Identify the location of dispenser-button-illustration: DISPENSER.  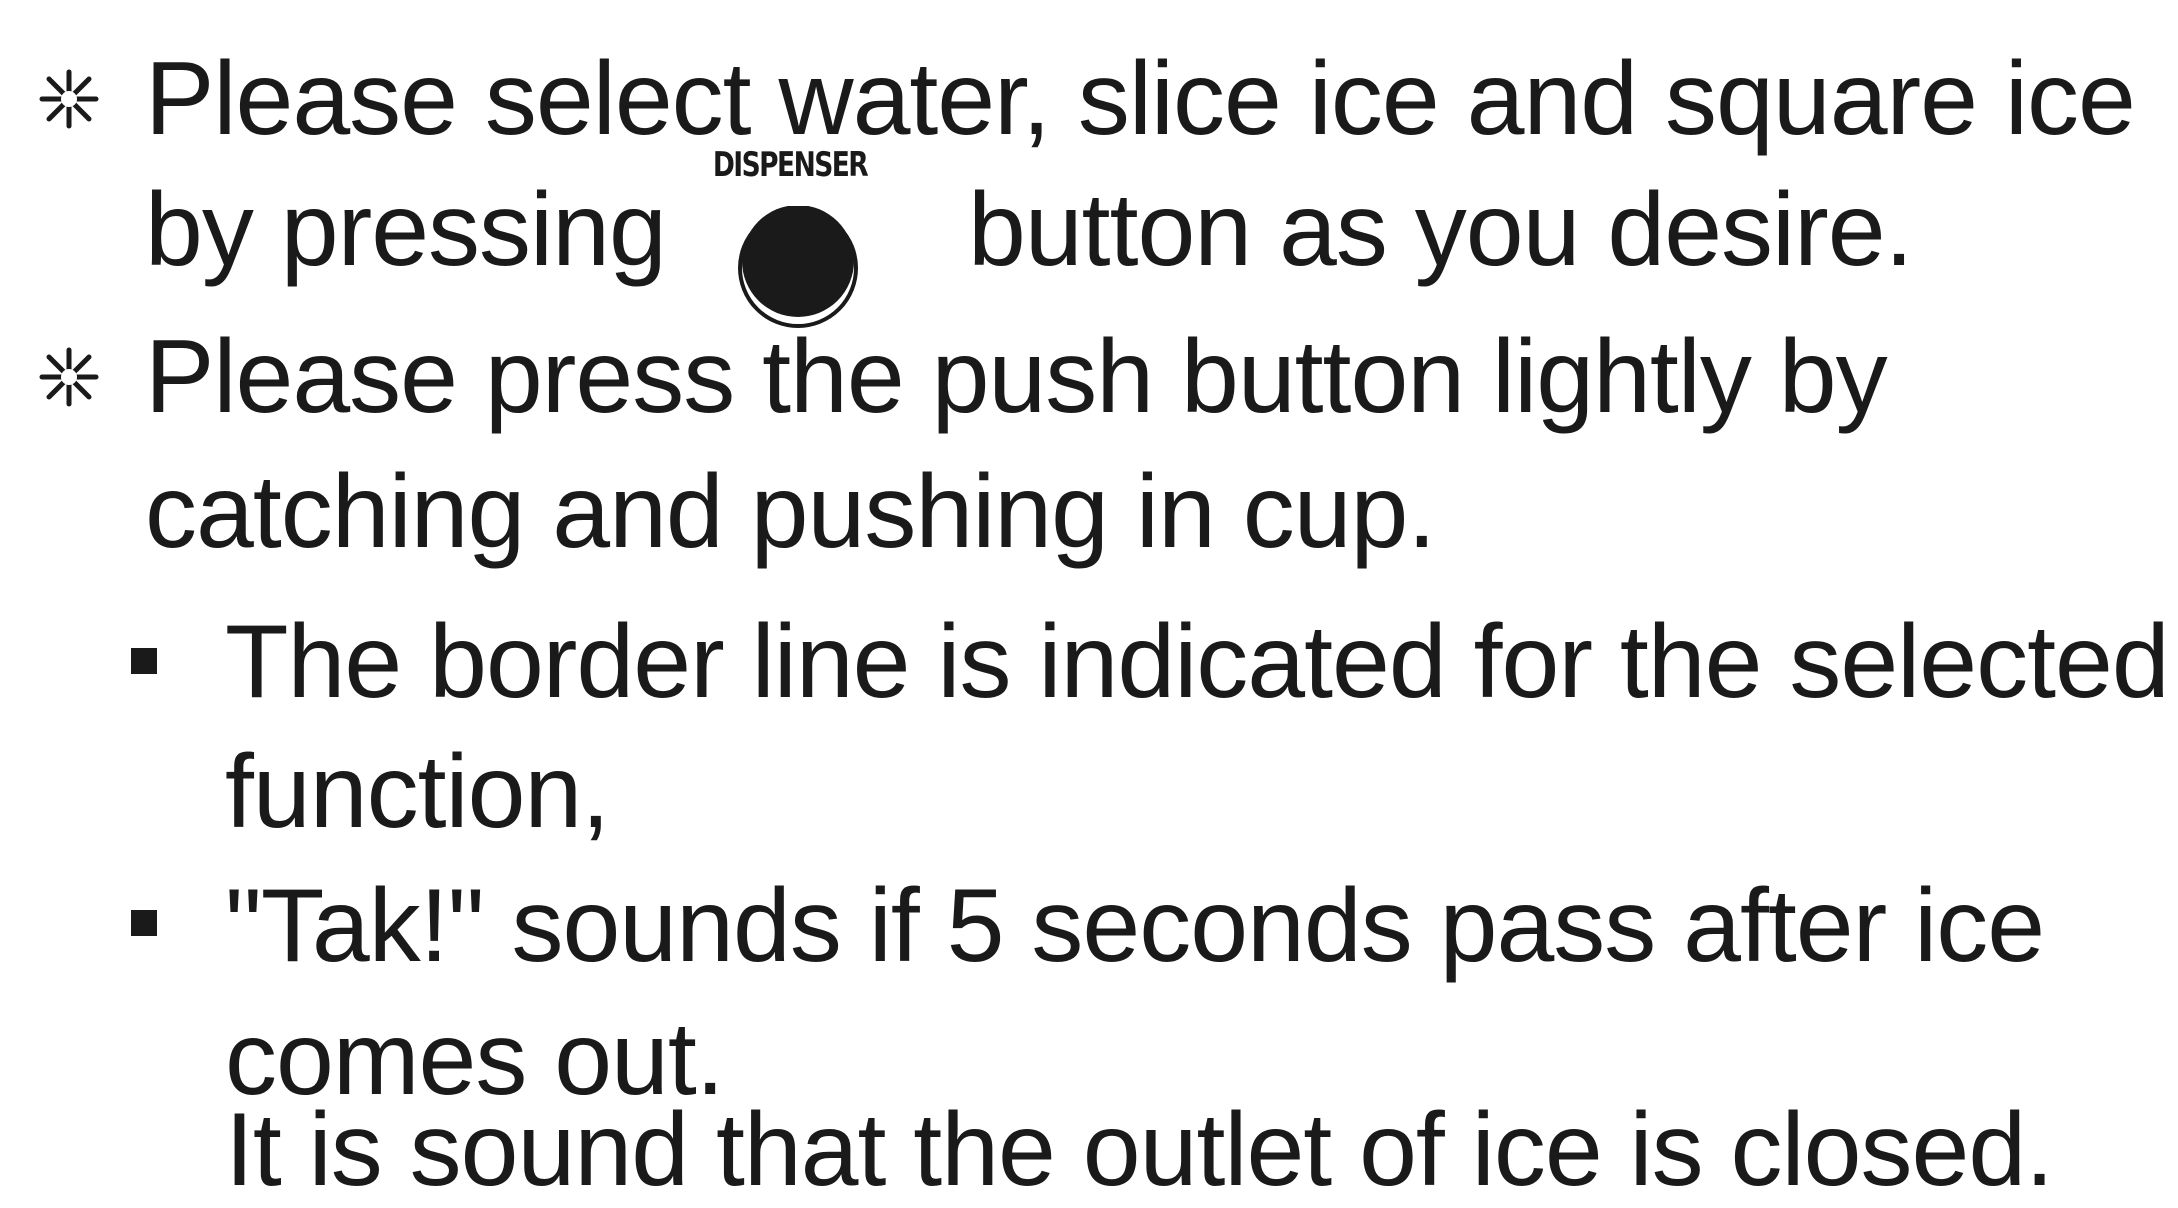
(790, 238).